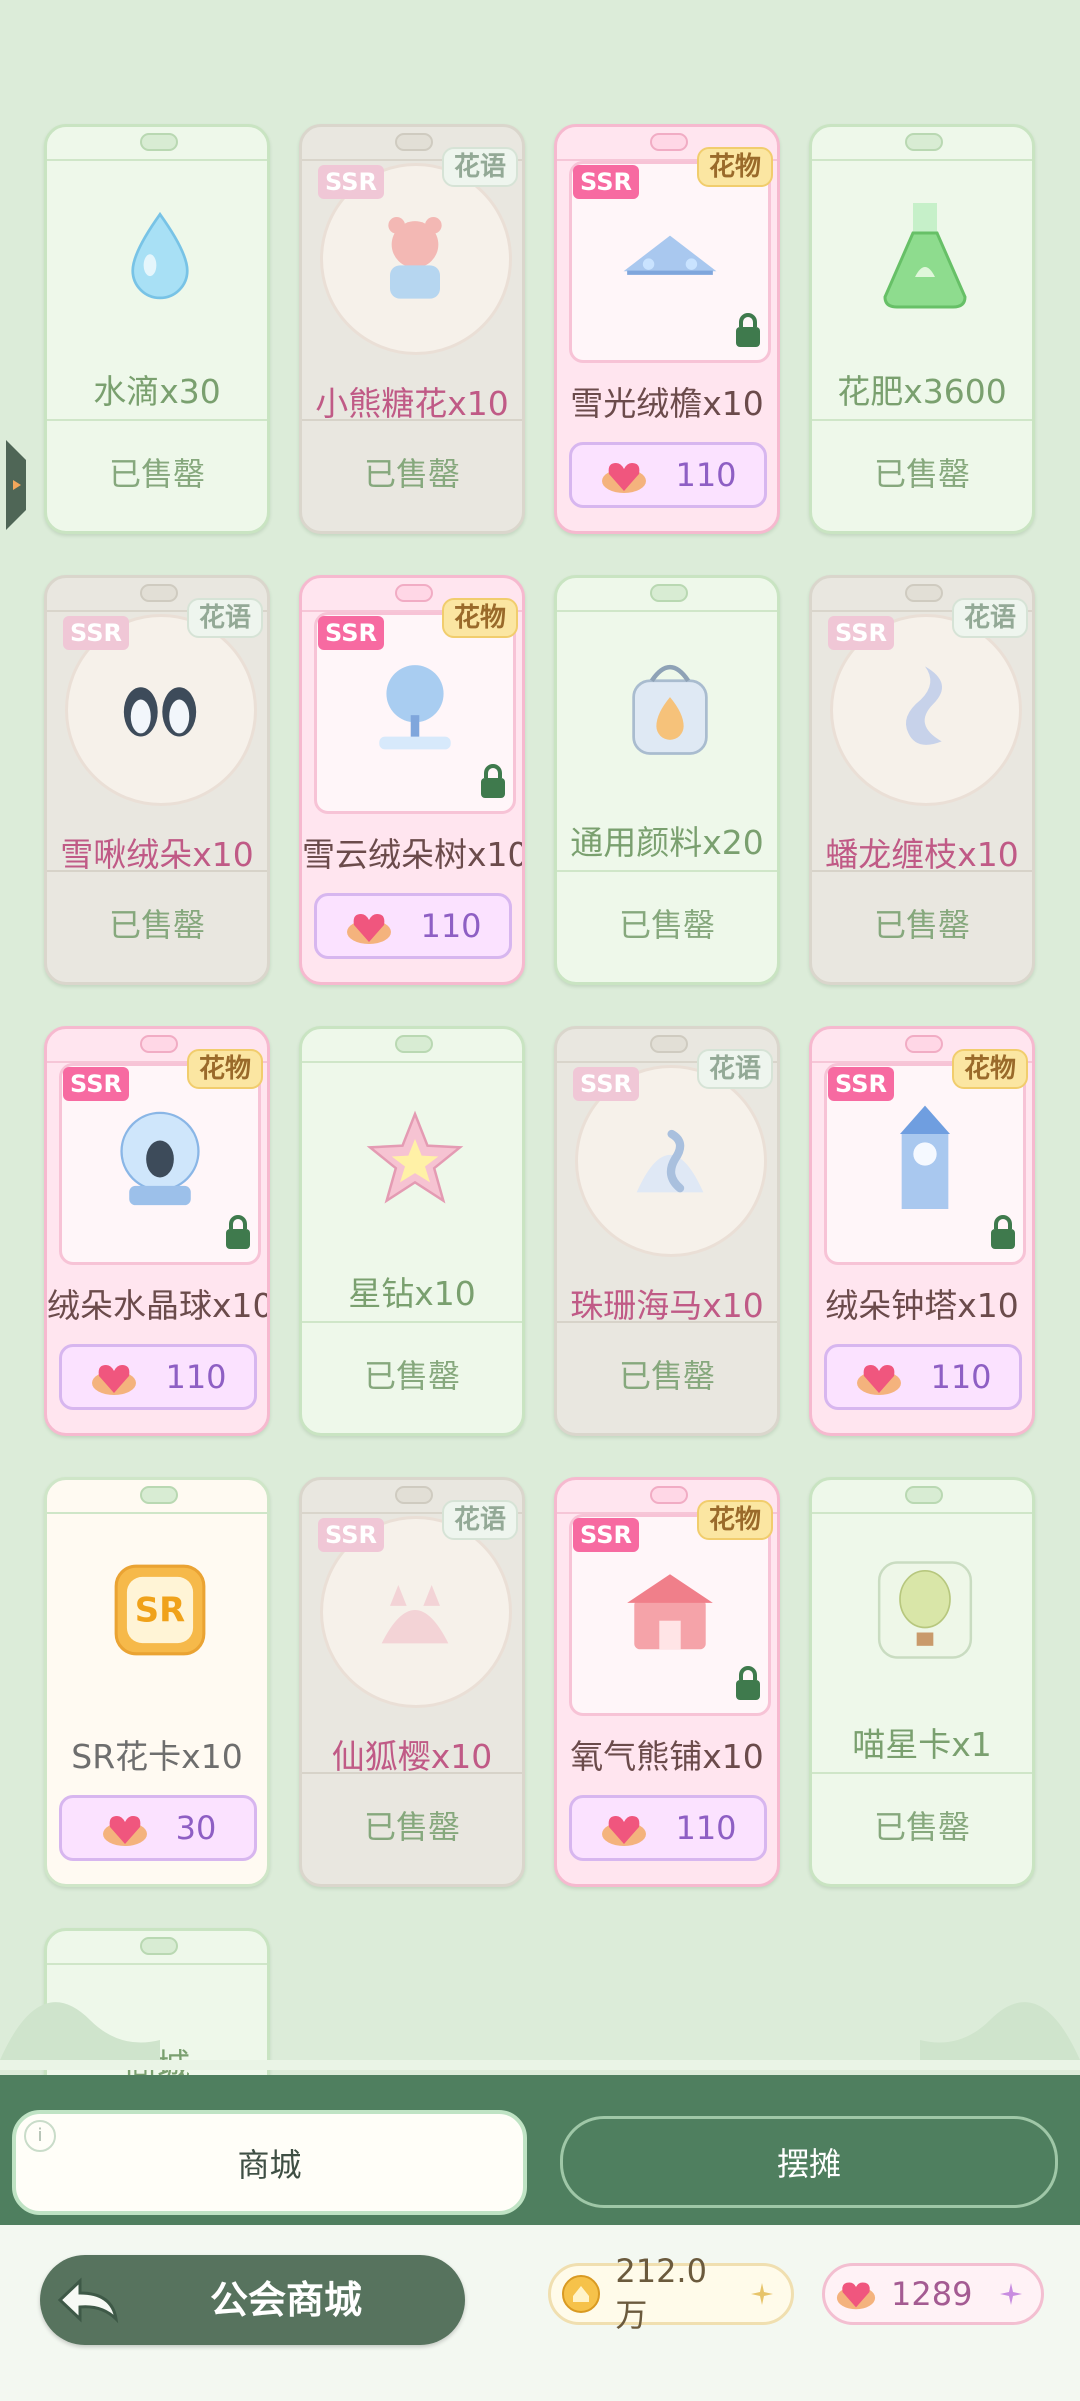 This screenshot has width=1080, height=2401. What do you see at coordinates (540, 2313) in the screenshot?
I see `footer-bar: 公会商城 212.0万 1289` at bounding box center [540, 2313].